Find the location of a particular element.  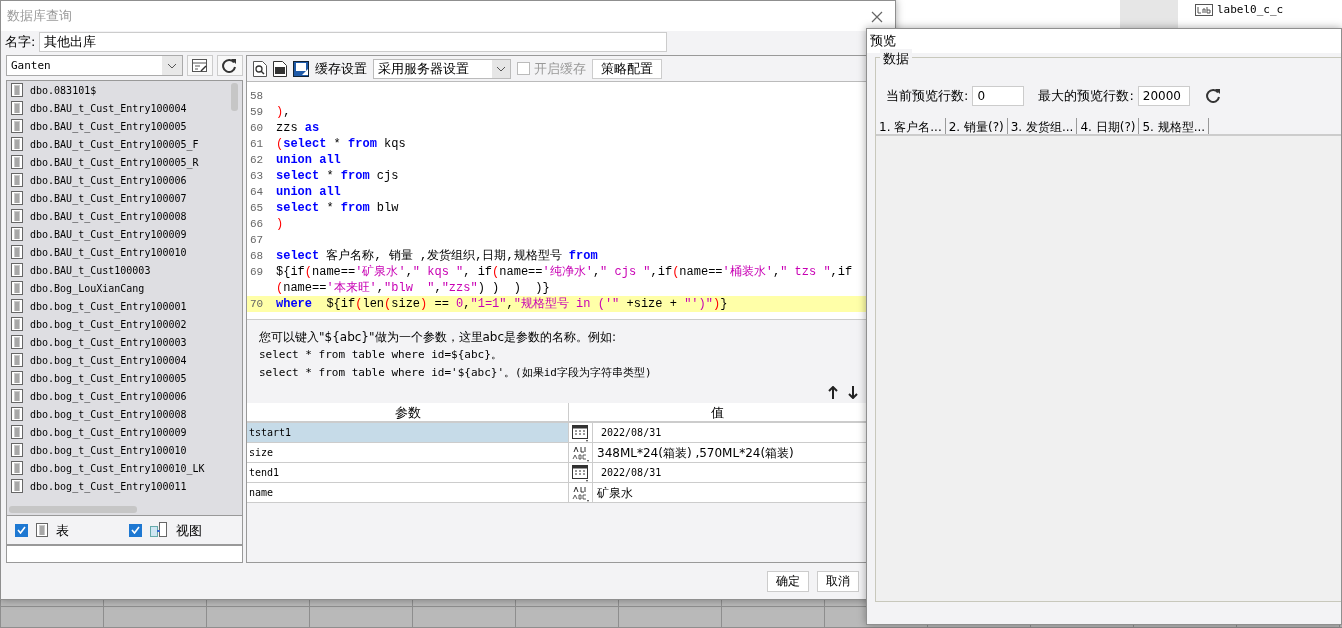

tree-item: label0_c_c is located at coordinates (1250, 10).